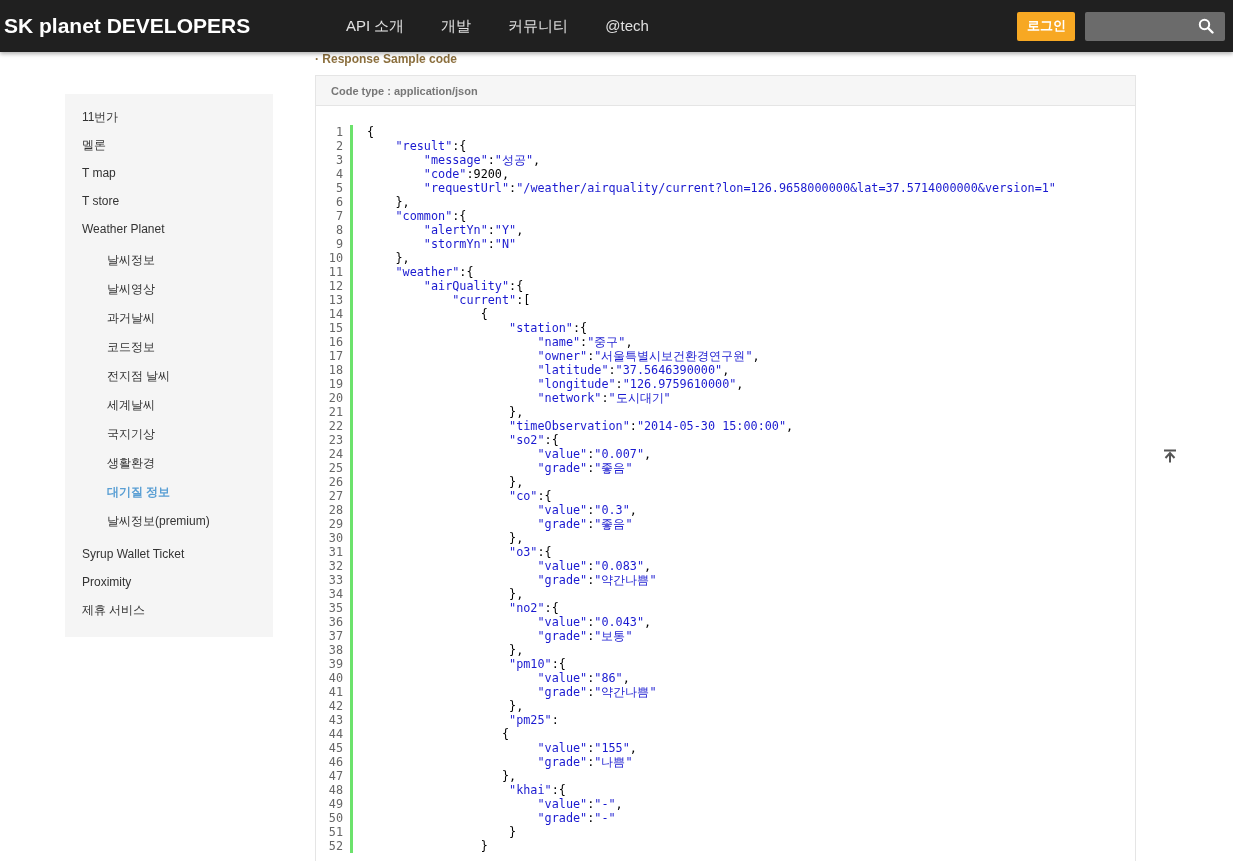  What do you see at coordinates (338, 160) in the screenshot?
I see `line-number: 3` at bounding box center [338, 160].